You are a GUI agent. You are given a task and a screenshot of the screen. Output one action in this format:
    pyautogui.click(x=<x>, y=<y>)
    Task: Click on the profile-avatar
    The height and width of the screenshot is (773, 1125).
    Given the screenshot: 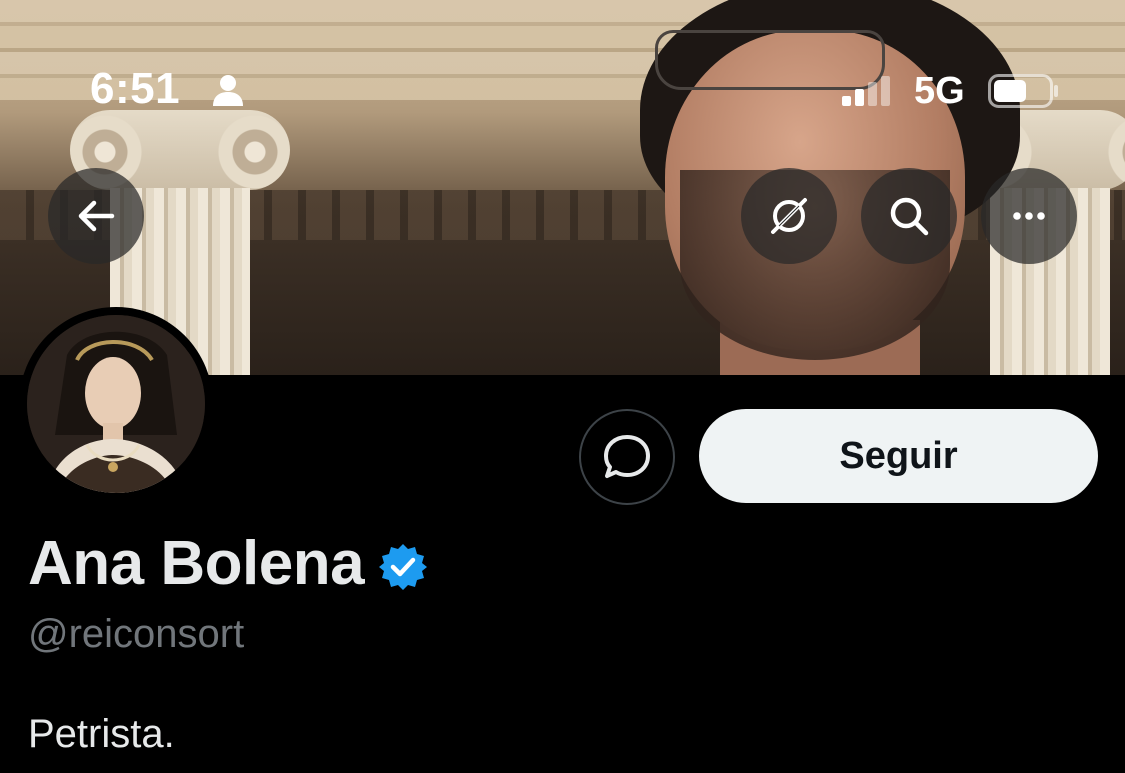 What is the action you would take?
    pyautogui.click(x=116, y=404)
    